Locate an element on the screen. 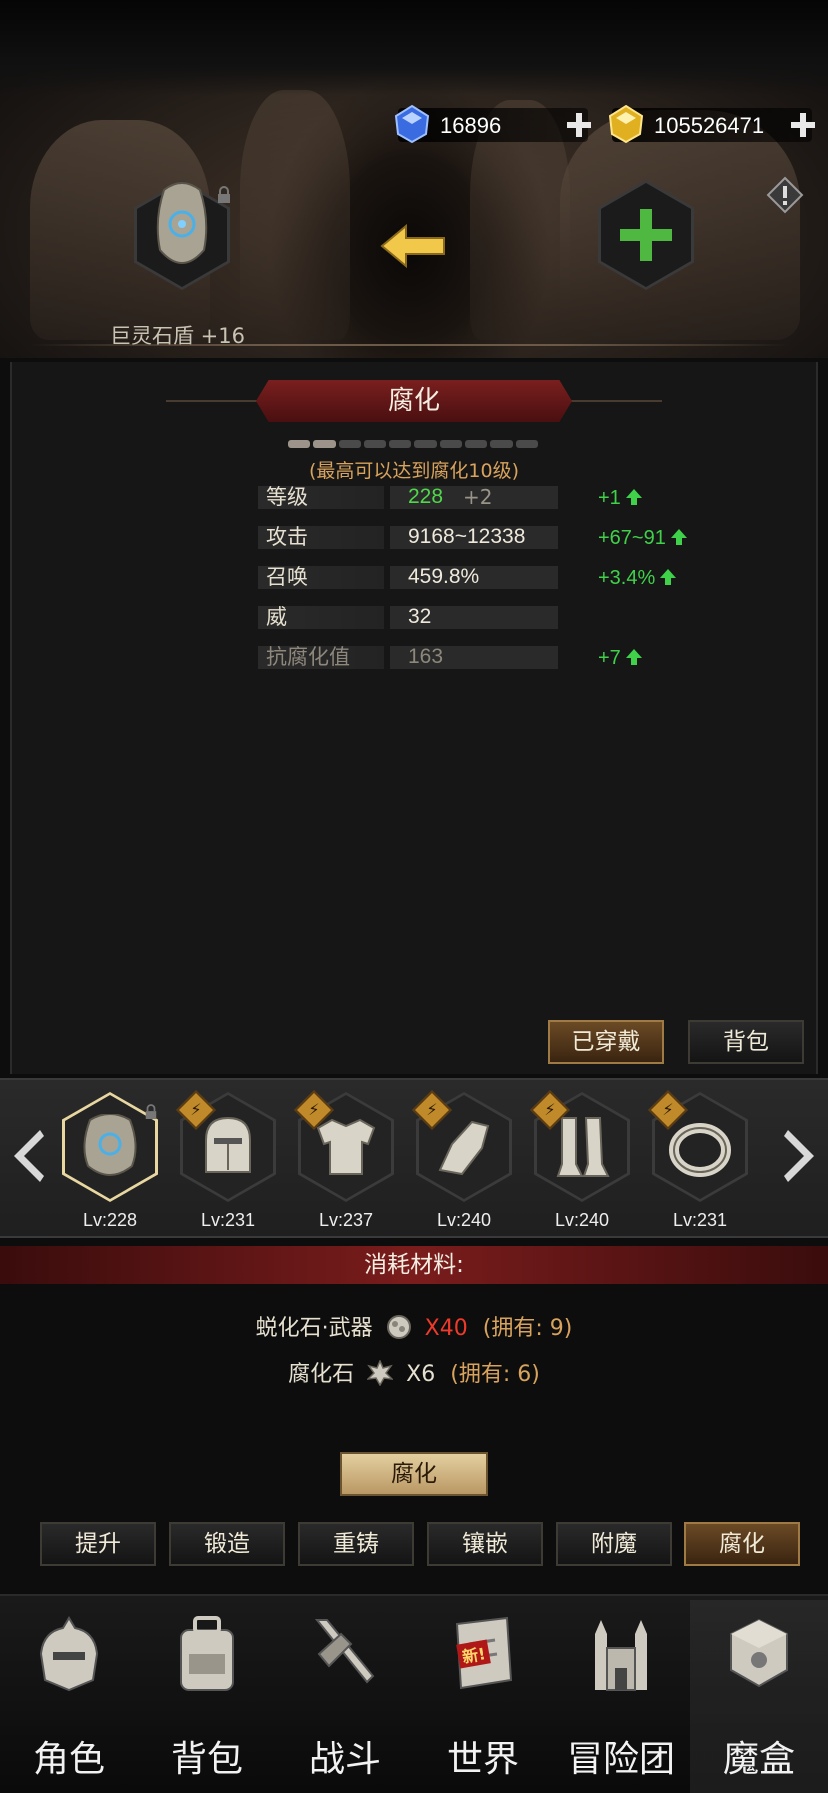  left-arrow-icon is located at coordinates (412, 246).